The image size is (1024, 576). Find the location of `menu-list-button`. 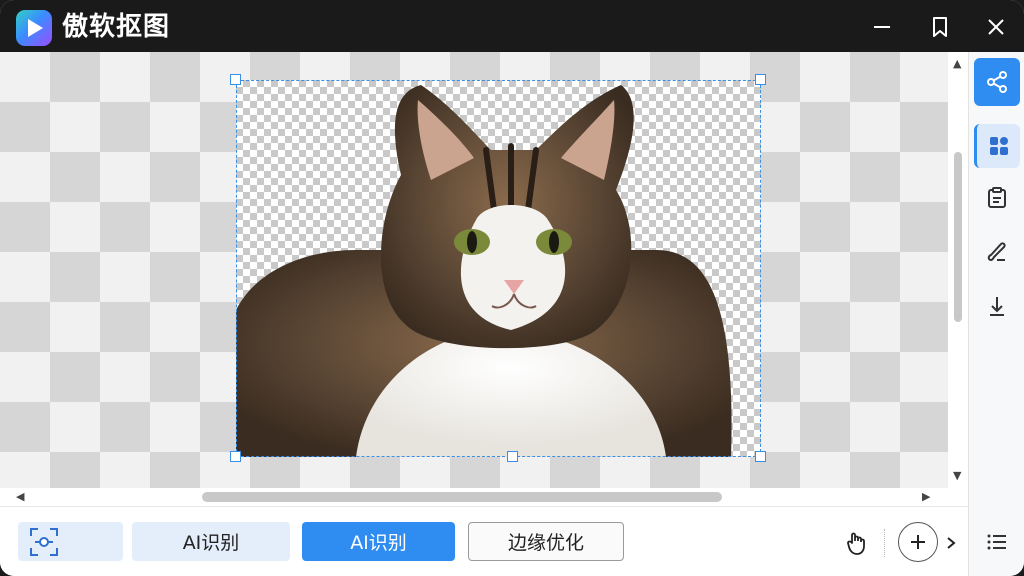

menu-list-button is located at coordinates (997, 542).